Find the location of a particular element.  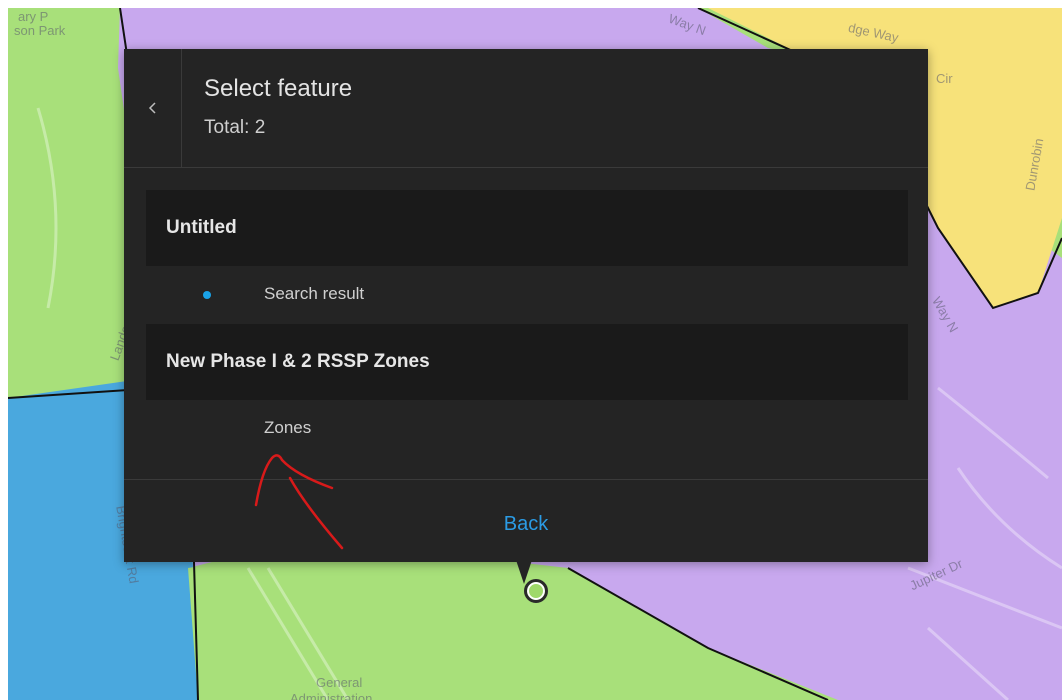

chevron-left-icon is located at coordinates (152, 108).